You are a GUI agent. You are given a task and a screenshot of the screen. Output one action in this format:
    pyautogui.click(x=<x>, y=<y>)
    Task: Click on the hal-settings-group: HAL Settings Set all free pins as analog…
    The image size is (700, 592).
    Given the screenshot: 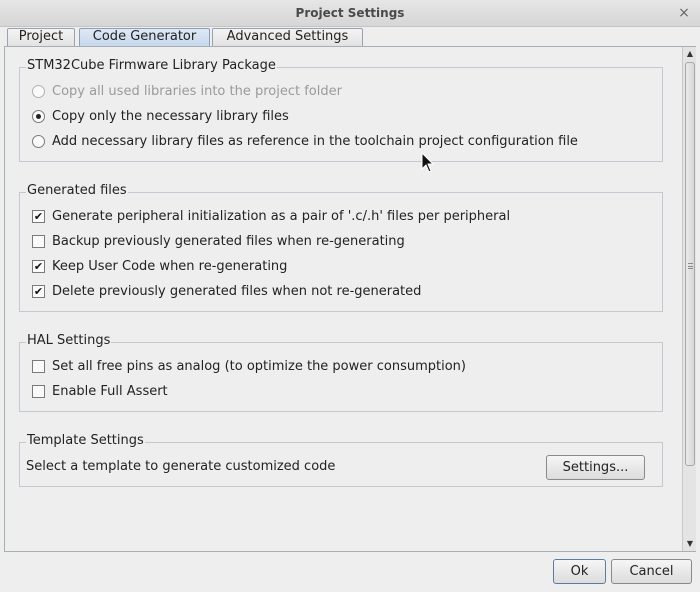 What is the action you would take?
    pyautogui.click(x=341, y=372)
    